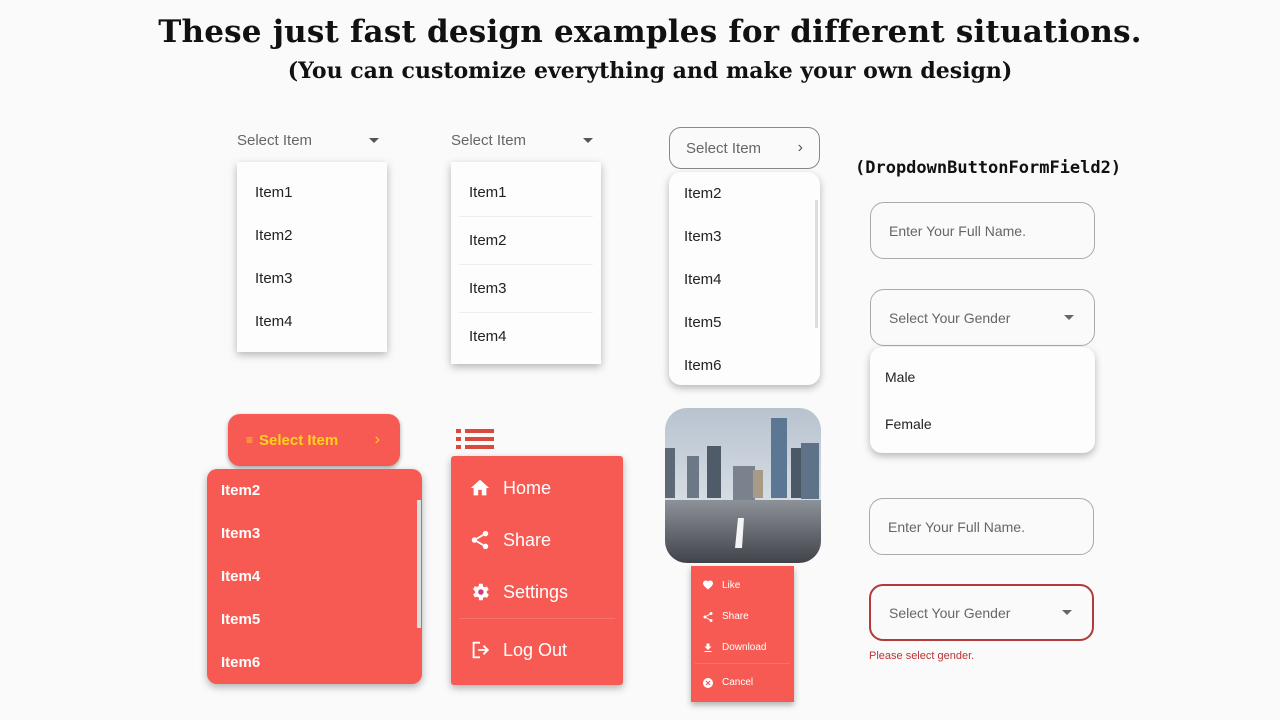 Image resolution: width=1280 pixels, height=720 pixels. I want to click on gender-menu: Male Female, so click(982, 400).